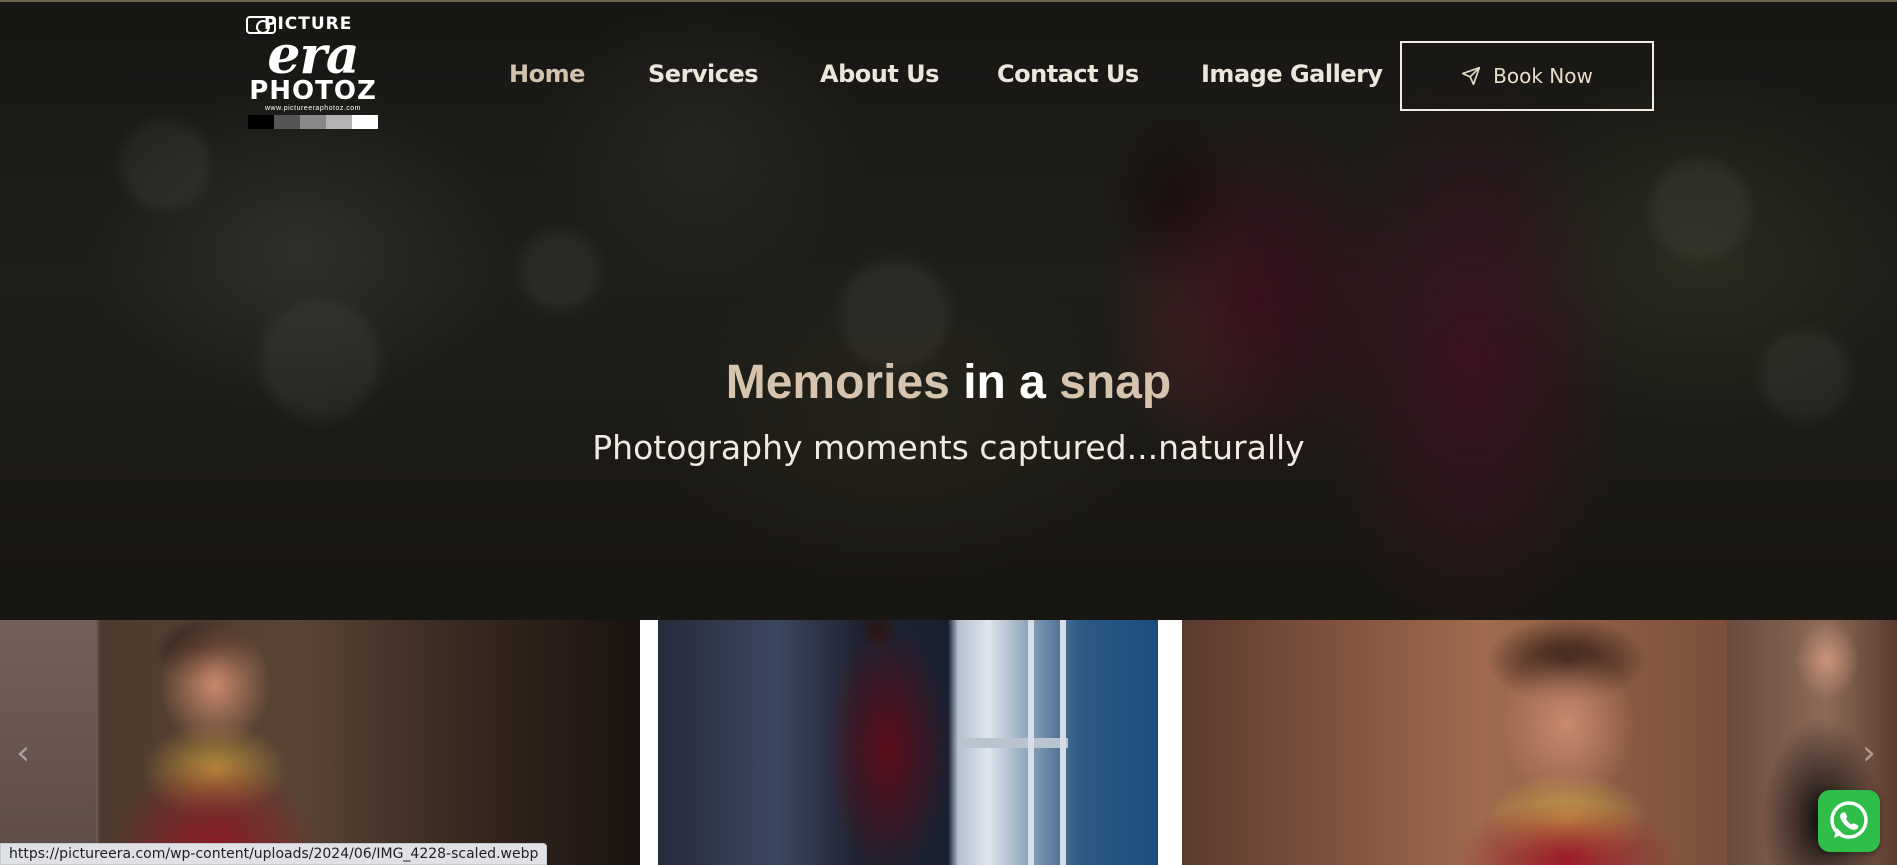 Image resolution: width=1897 pixels, height=865 pixels. I want to click on chevron-left-icon: ‹, so click(23, 753).